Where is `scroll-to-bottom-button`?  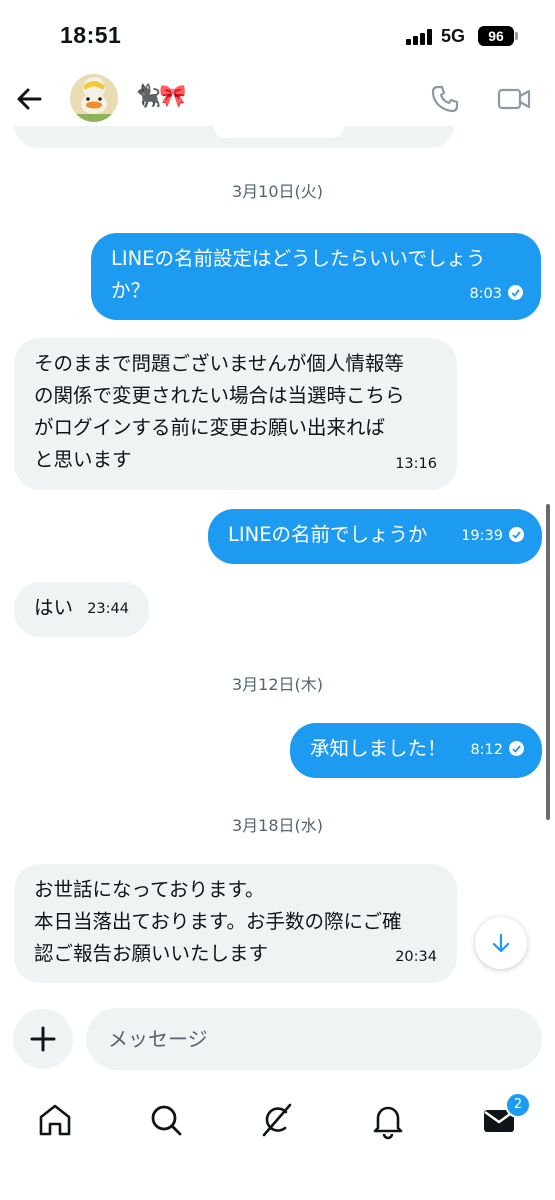
scroll-to-bottom-button is located at coordinates (501, 943).